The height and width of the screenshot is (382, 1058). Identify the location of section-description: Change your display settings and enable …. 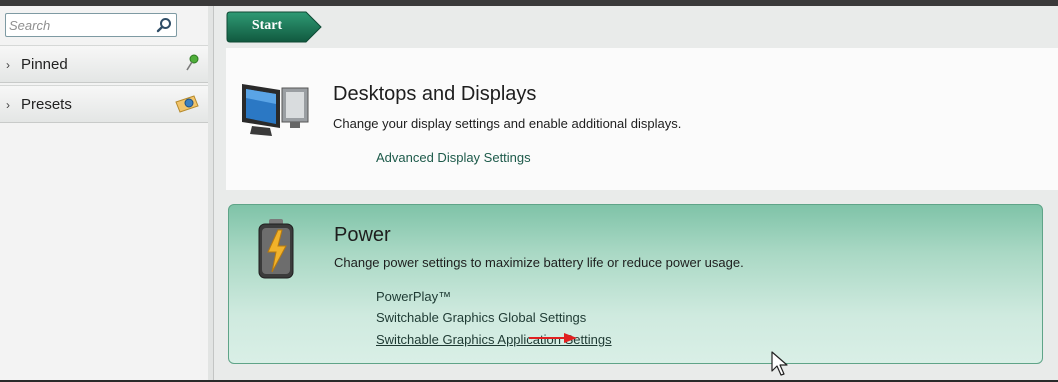
(507, 123).